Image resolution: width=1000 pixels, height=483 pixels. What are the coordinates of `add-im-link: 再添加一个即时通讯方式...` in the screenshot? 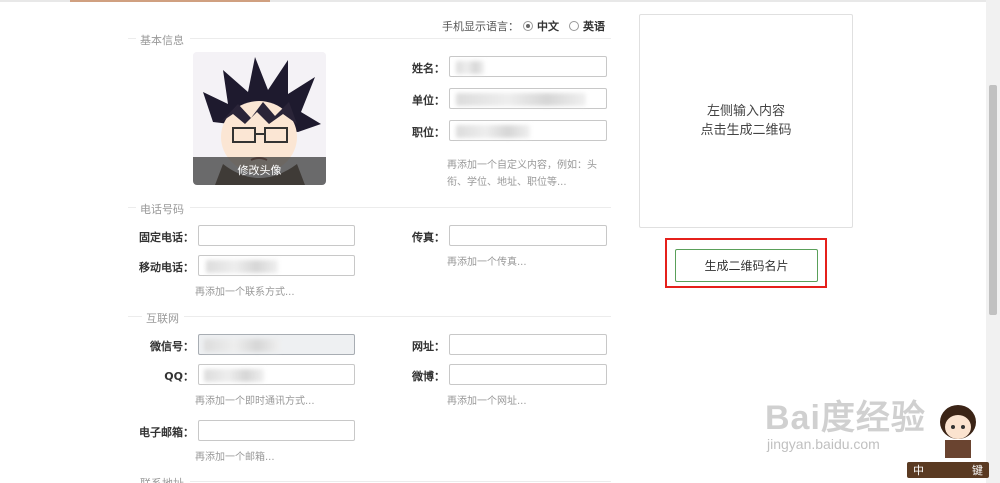 It's located at (255, 401).